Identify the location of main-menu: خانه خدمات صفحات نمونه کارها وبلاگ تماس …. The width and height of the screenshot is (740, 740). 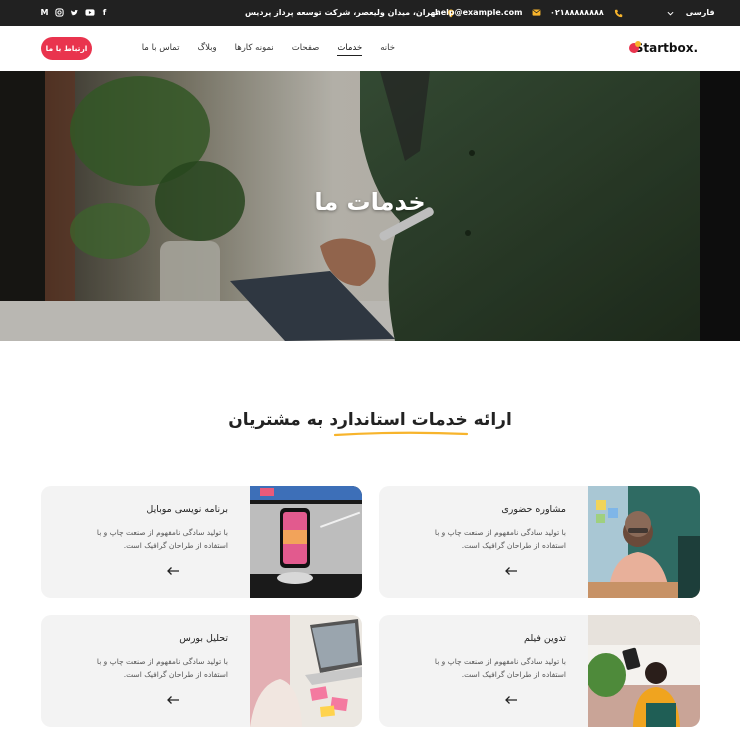
(268, 49).